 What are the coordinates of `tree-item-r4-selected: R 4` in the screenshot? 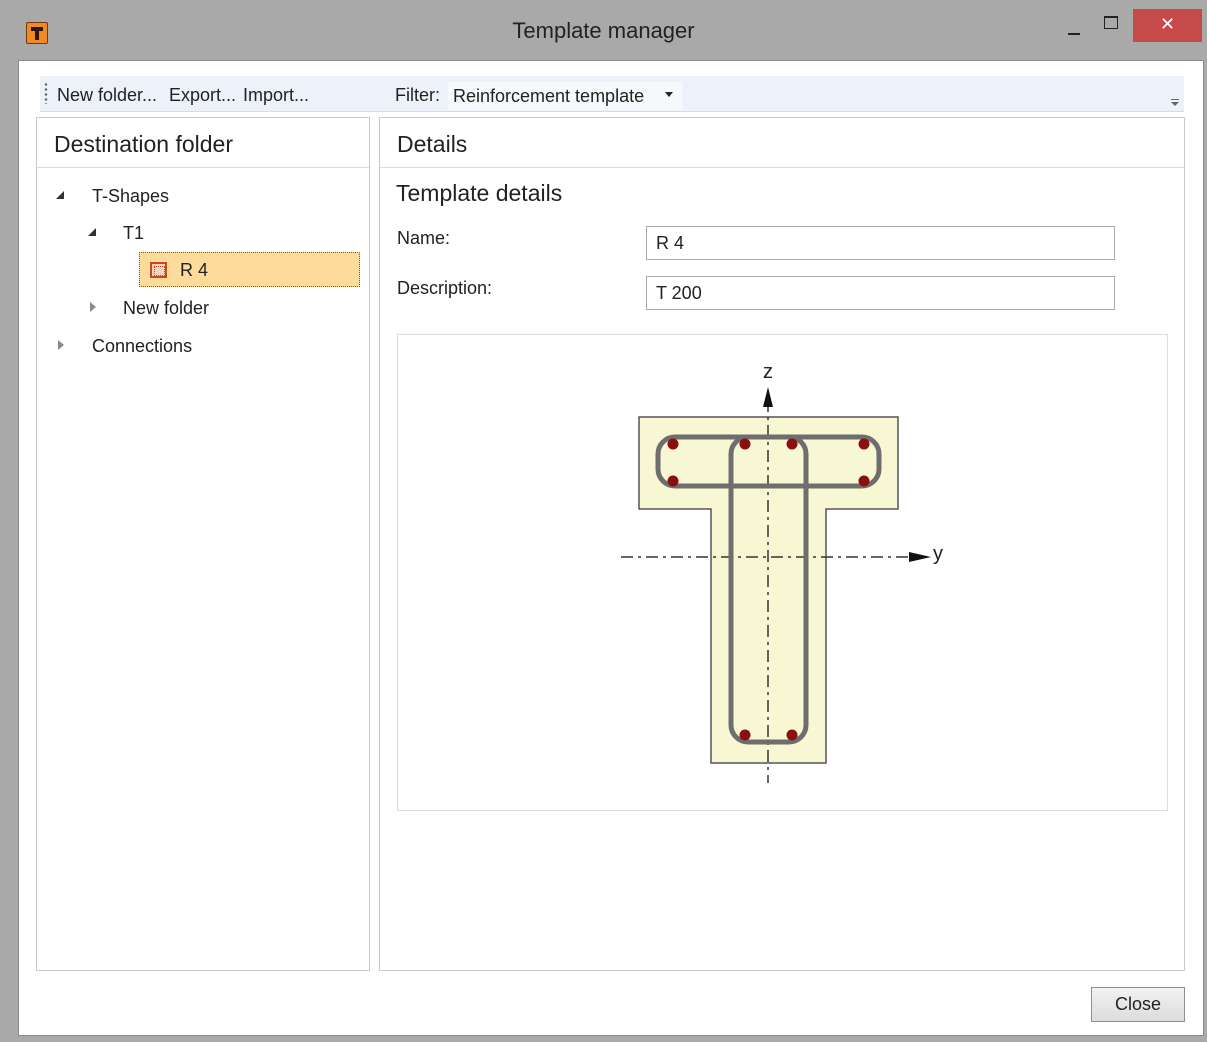 It's located at (249, 269).